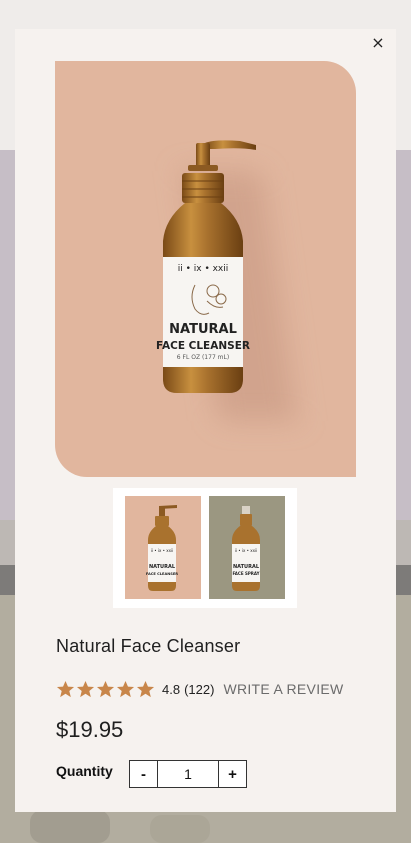 Image resolution: width=411 pixels, height=843 pixels. What do you see at coordinates (203, 329) in the screenshot?
I see `label-line1: NATURAL` at bounding box center [203, 329].